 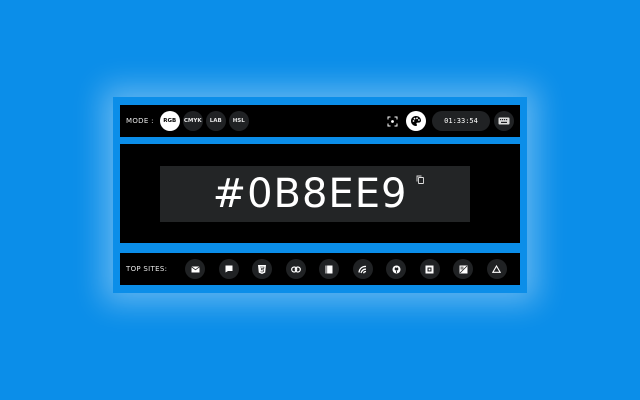 I want to click on site-chat-button, so click(x=228, y=269).